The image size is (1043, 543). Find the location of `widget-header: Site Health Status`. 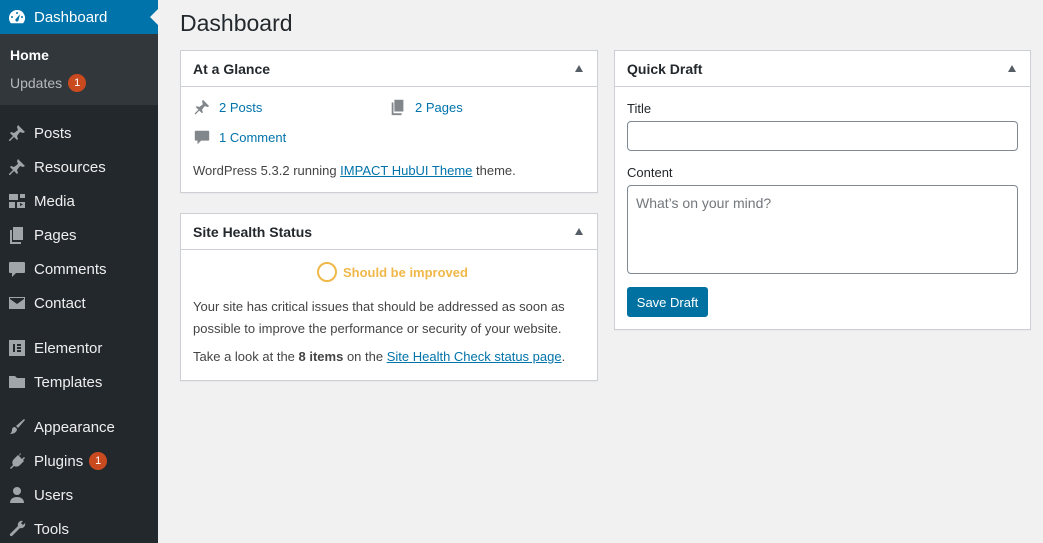

widget-header: Site Health Status is located at coordinates (389, 232).